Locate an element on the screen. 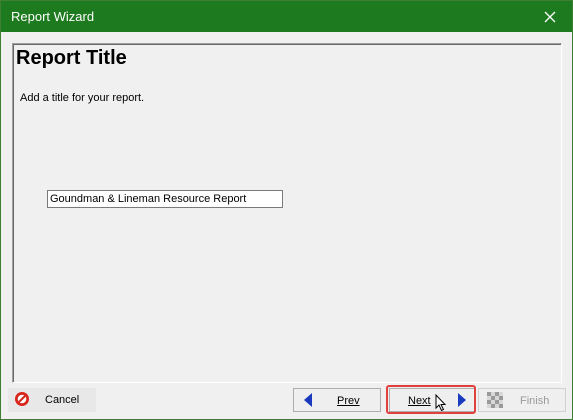  checkered-flag-icon is located at coordinates (495, 400).